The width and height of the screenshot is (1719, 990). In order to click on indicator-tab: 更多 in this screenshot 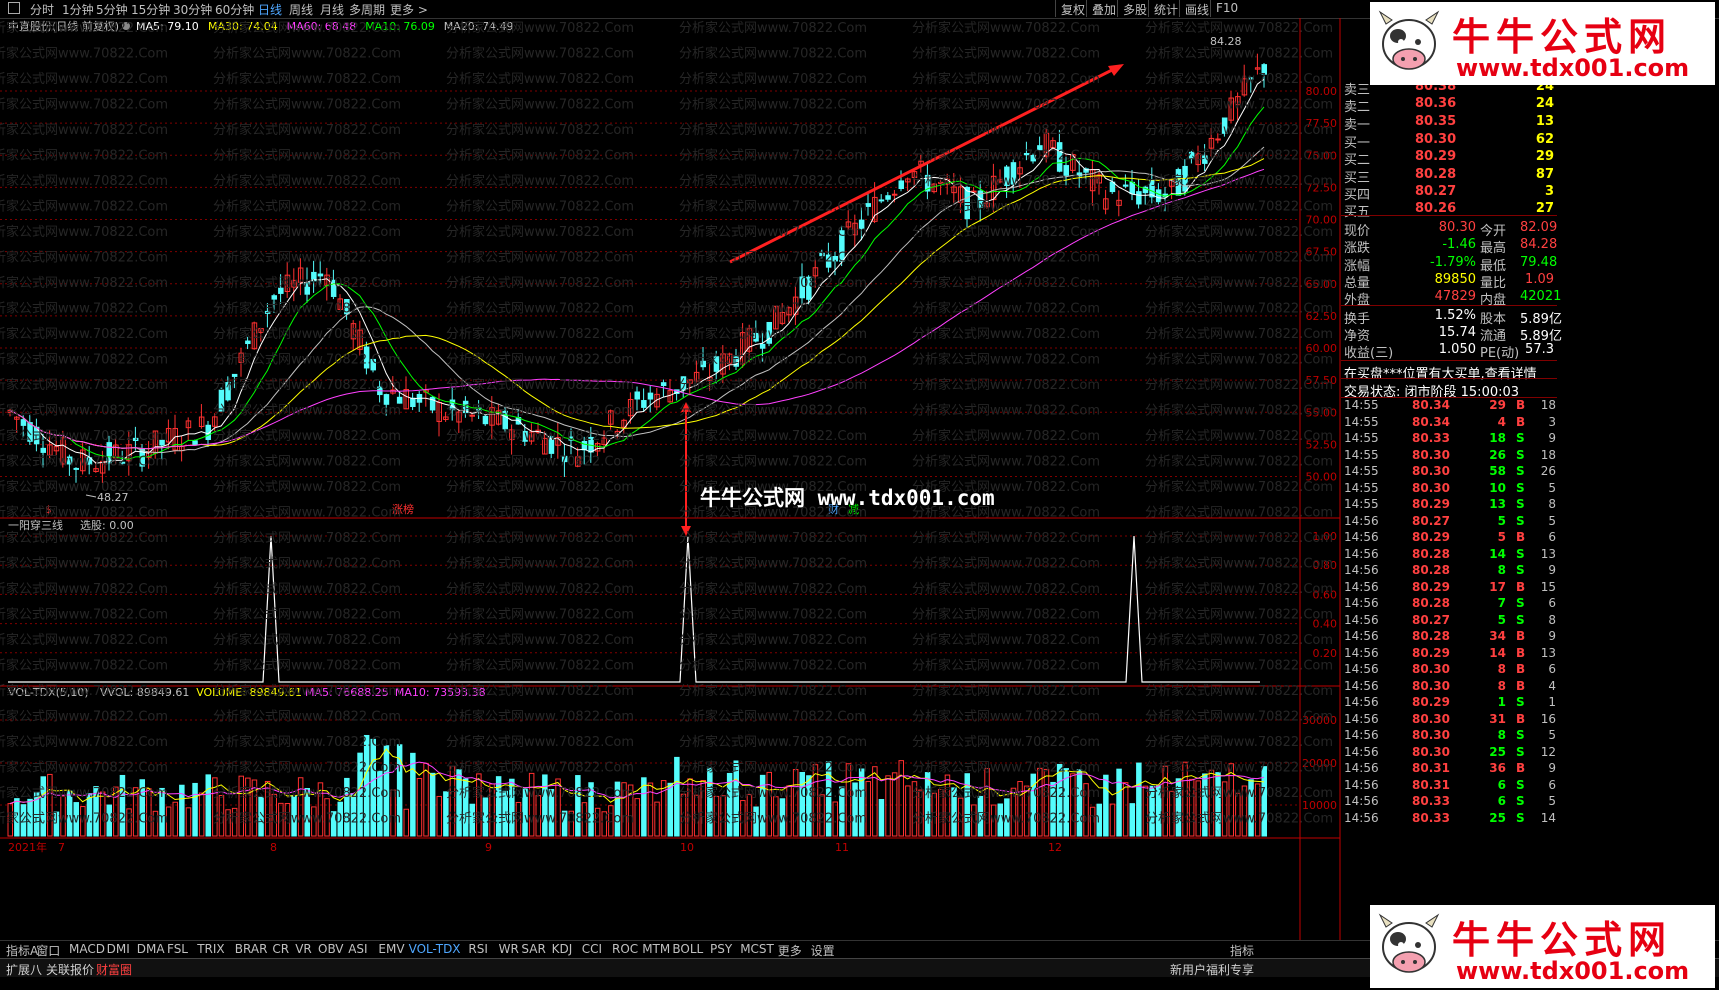, I will do `click(790, 950)`.